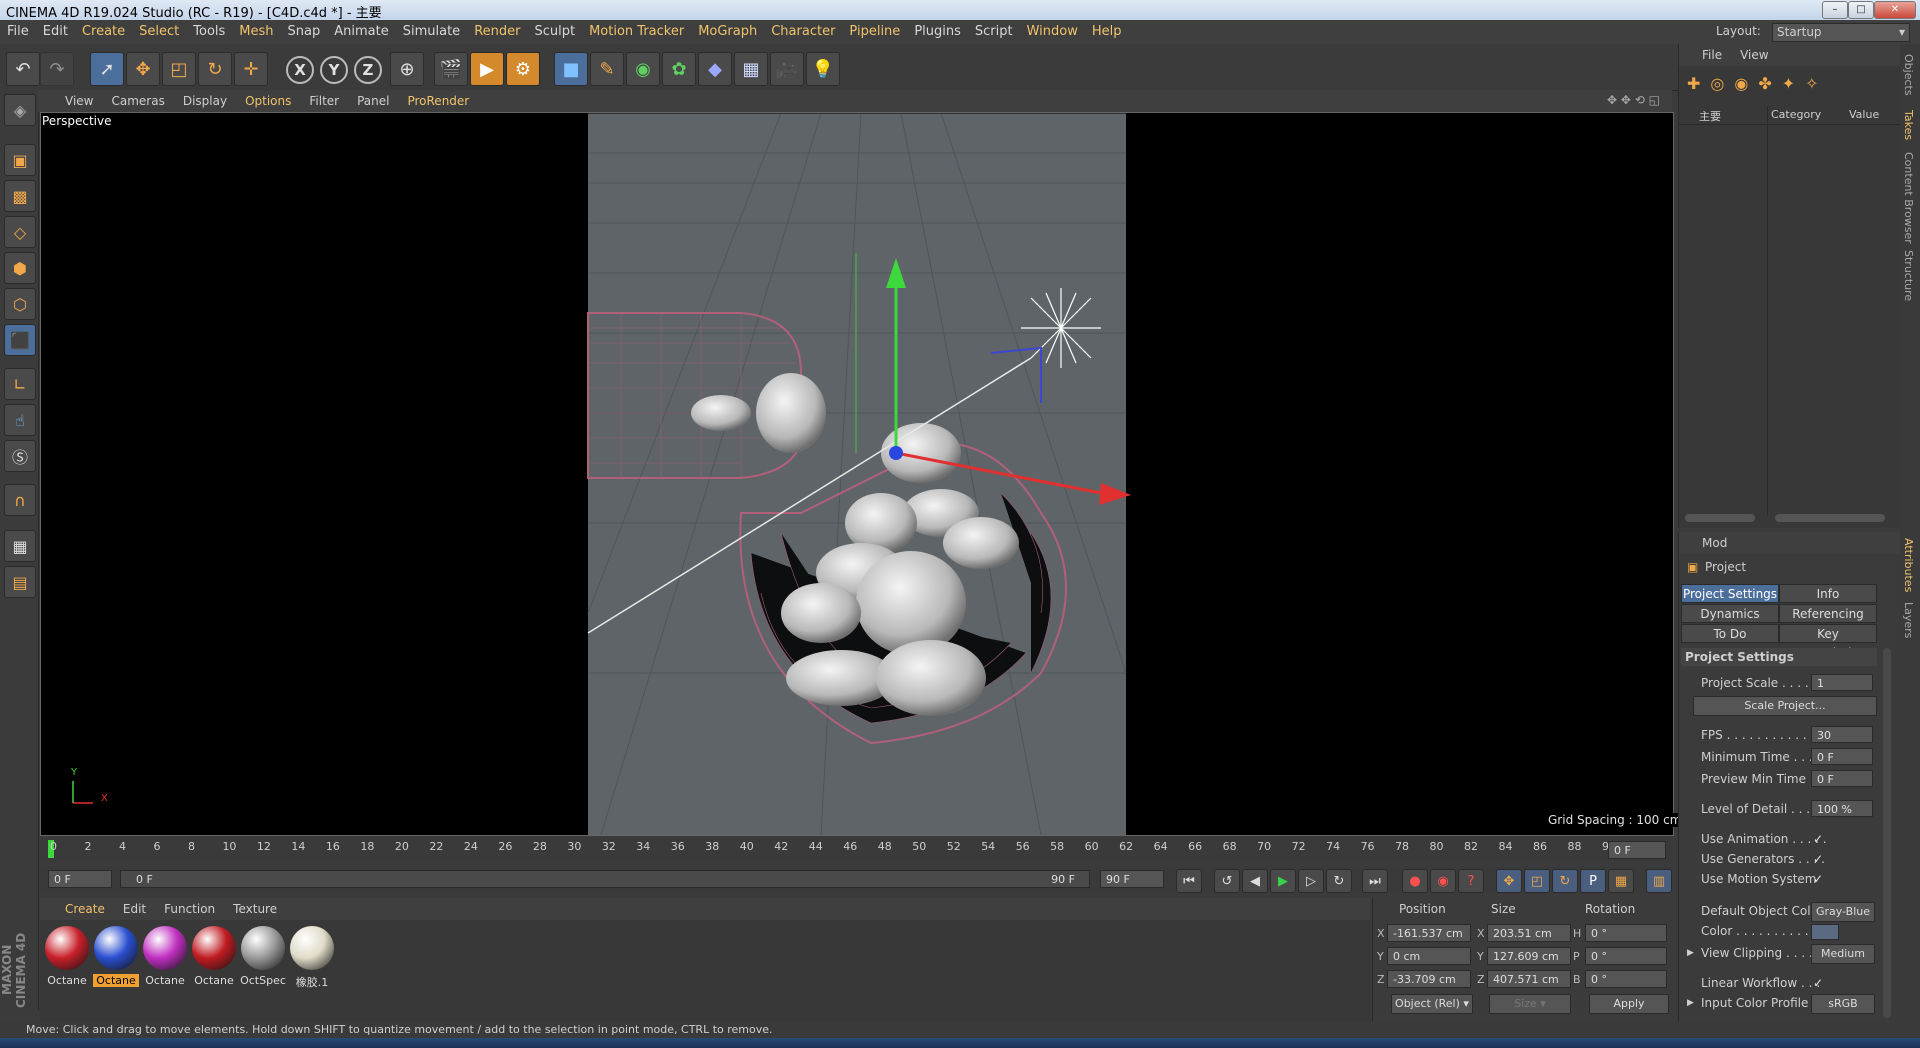 The width and height of the screenshot is (1920, 1048). Describe the element at coordinates (1835, 10) in the screenshot. I see `minimize-button: –` at that location.